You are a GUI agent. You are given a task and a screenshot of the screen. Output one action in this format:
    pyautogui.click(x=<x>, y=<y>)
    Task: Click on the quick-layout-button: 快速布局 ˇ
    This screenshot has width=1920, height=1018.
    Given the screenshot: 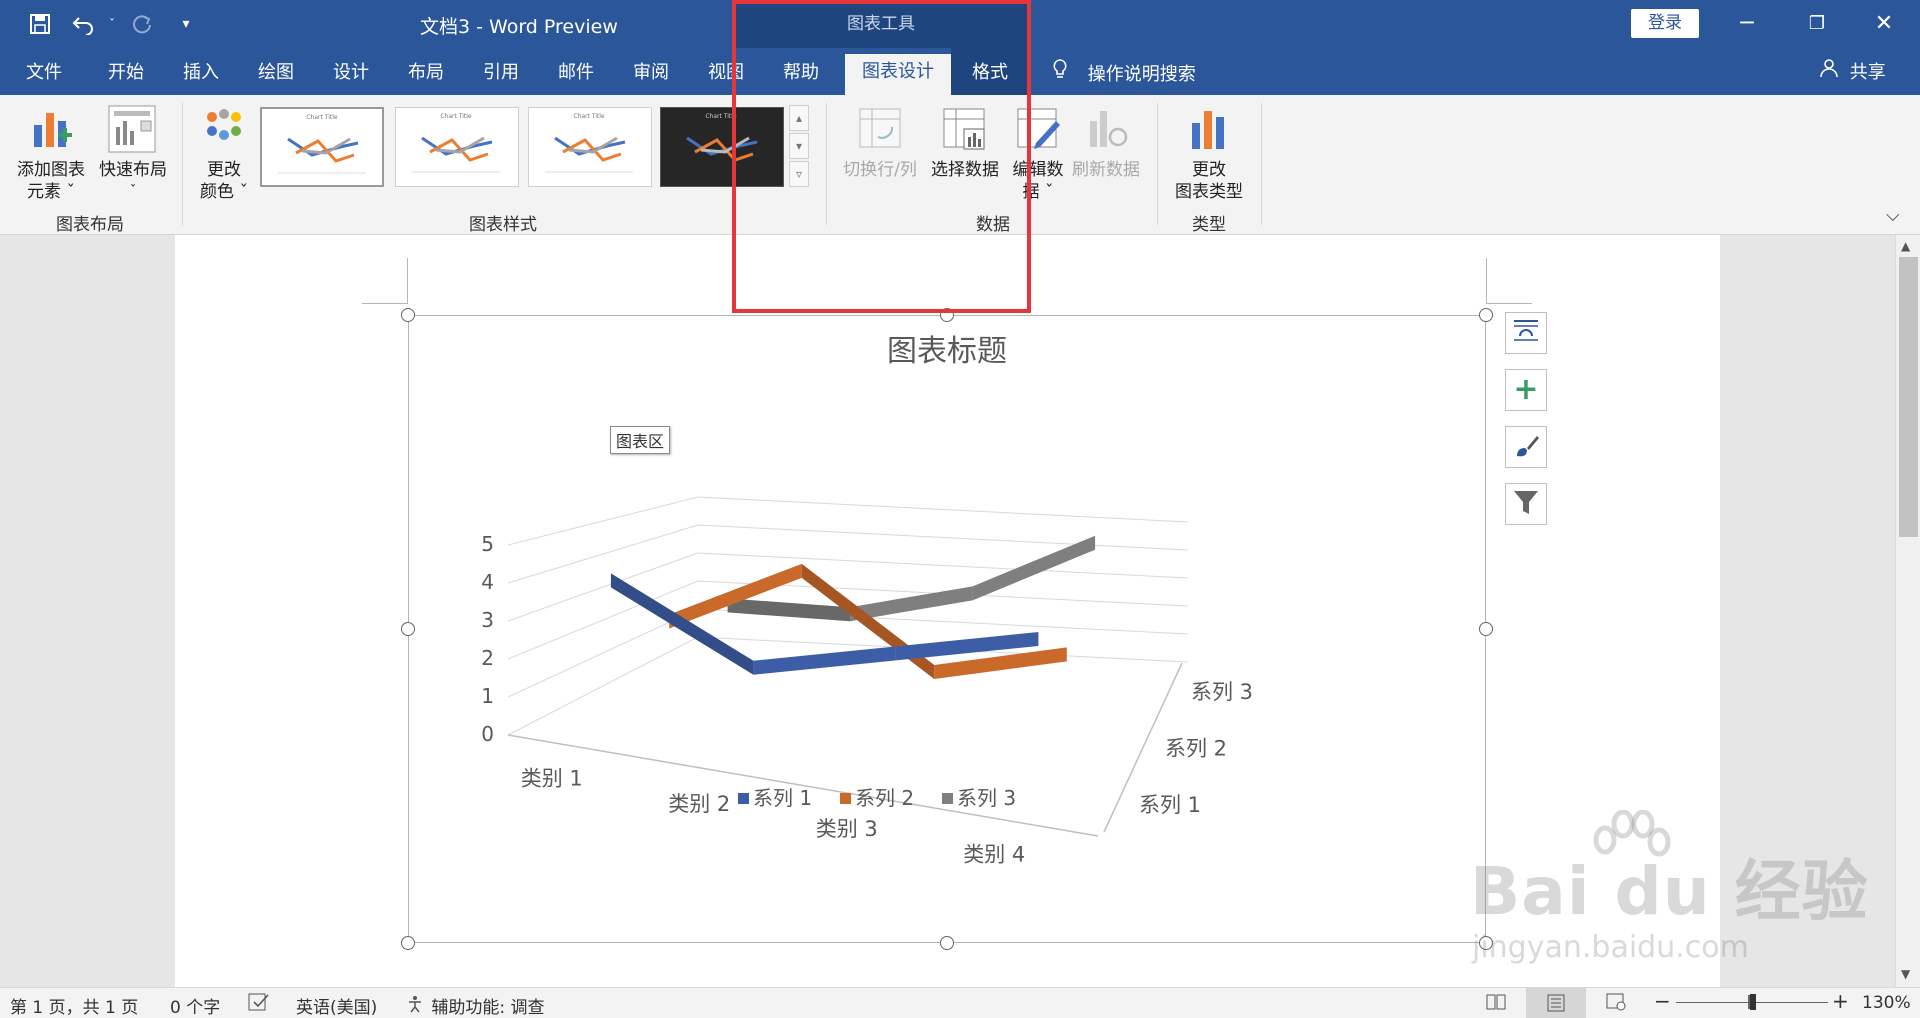 What is the action you would take?
    pyautogui.click(x=133, y=153)
    